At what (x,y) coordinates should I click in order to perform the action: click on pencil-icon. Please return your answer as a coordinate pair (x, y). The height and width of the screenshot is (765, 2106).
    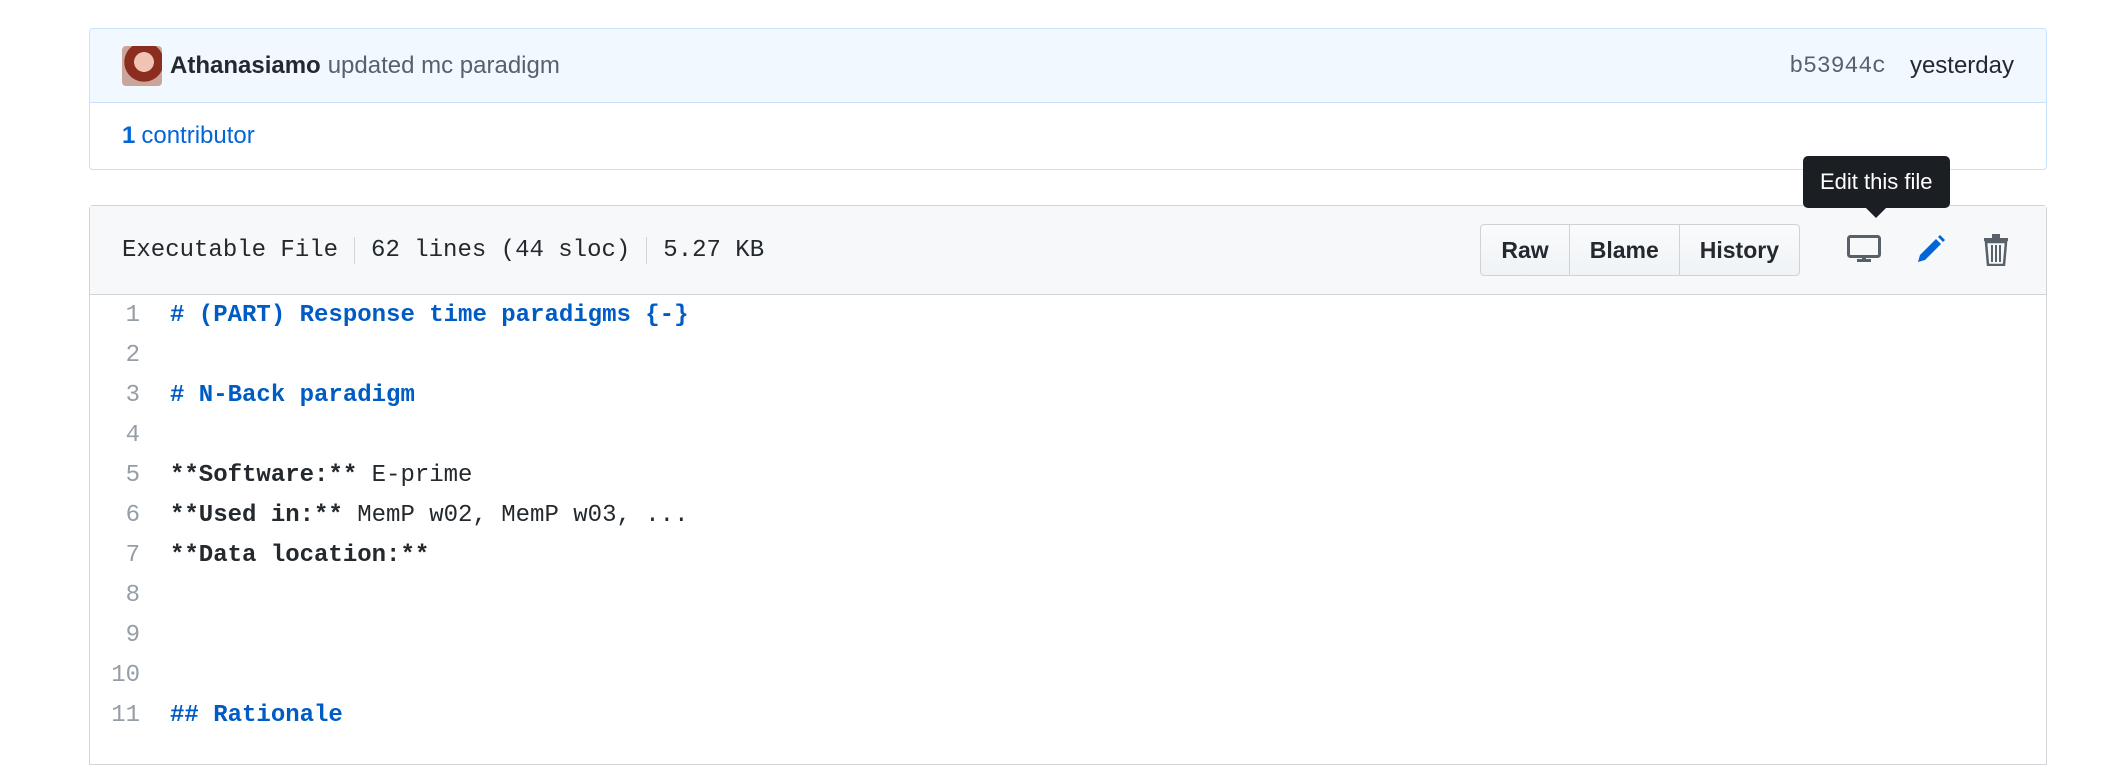
    Looking at the image, I should click on (1930, 250).